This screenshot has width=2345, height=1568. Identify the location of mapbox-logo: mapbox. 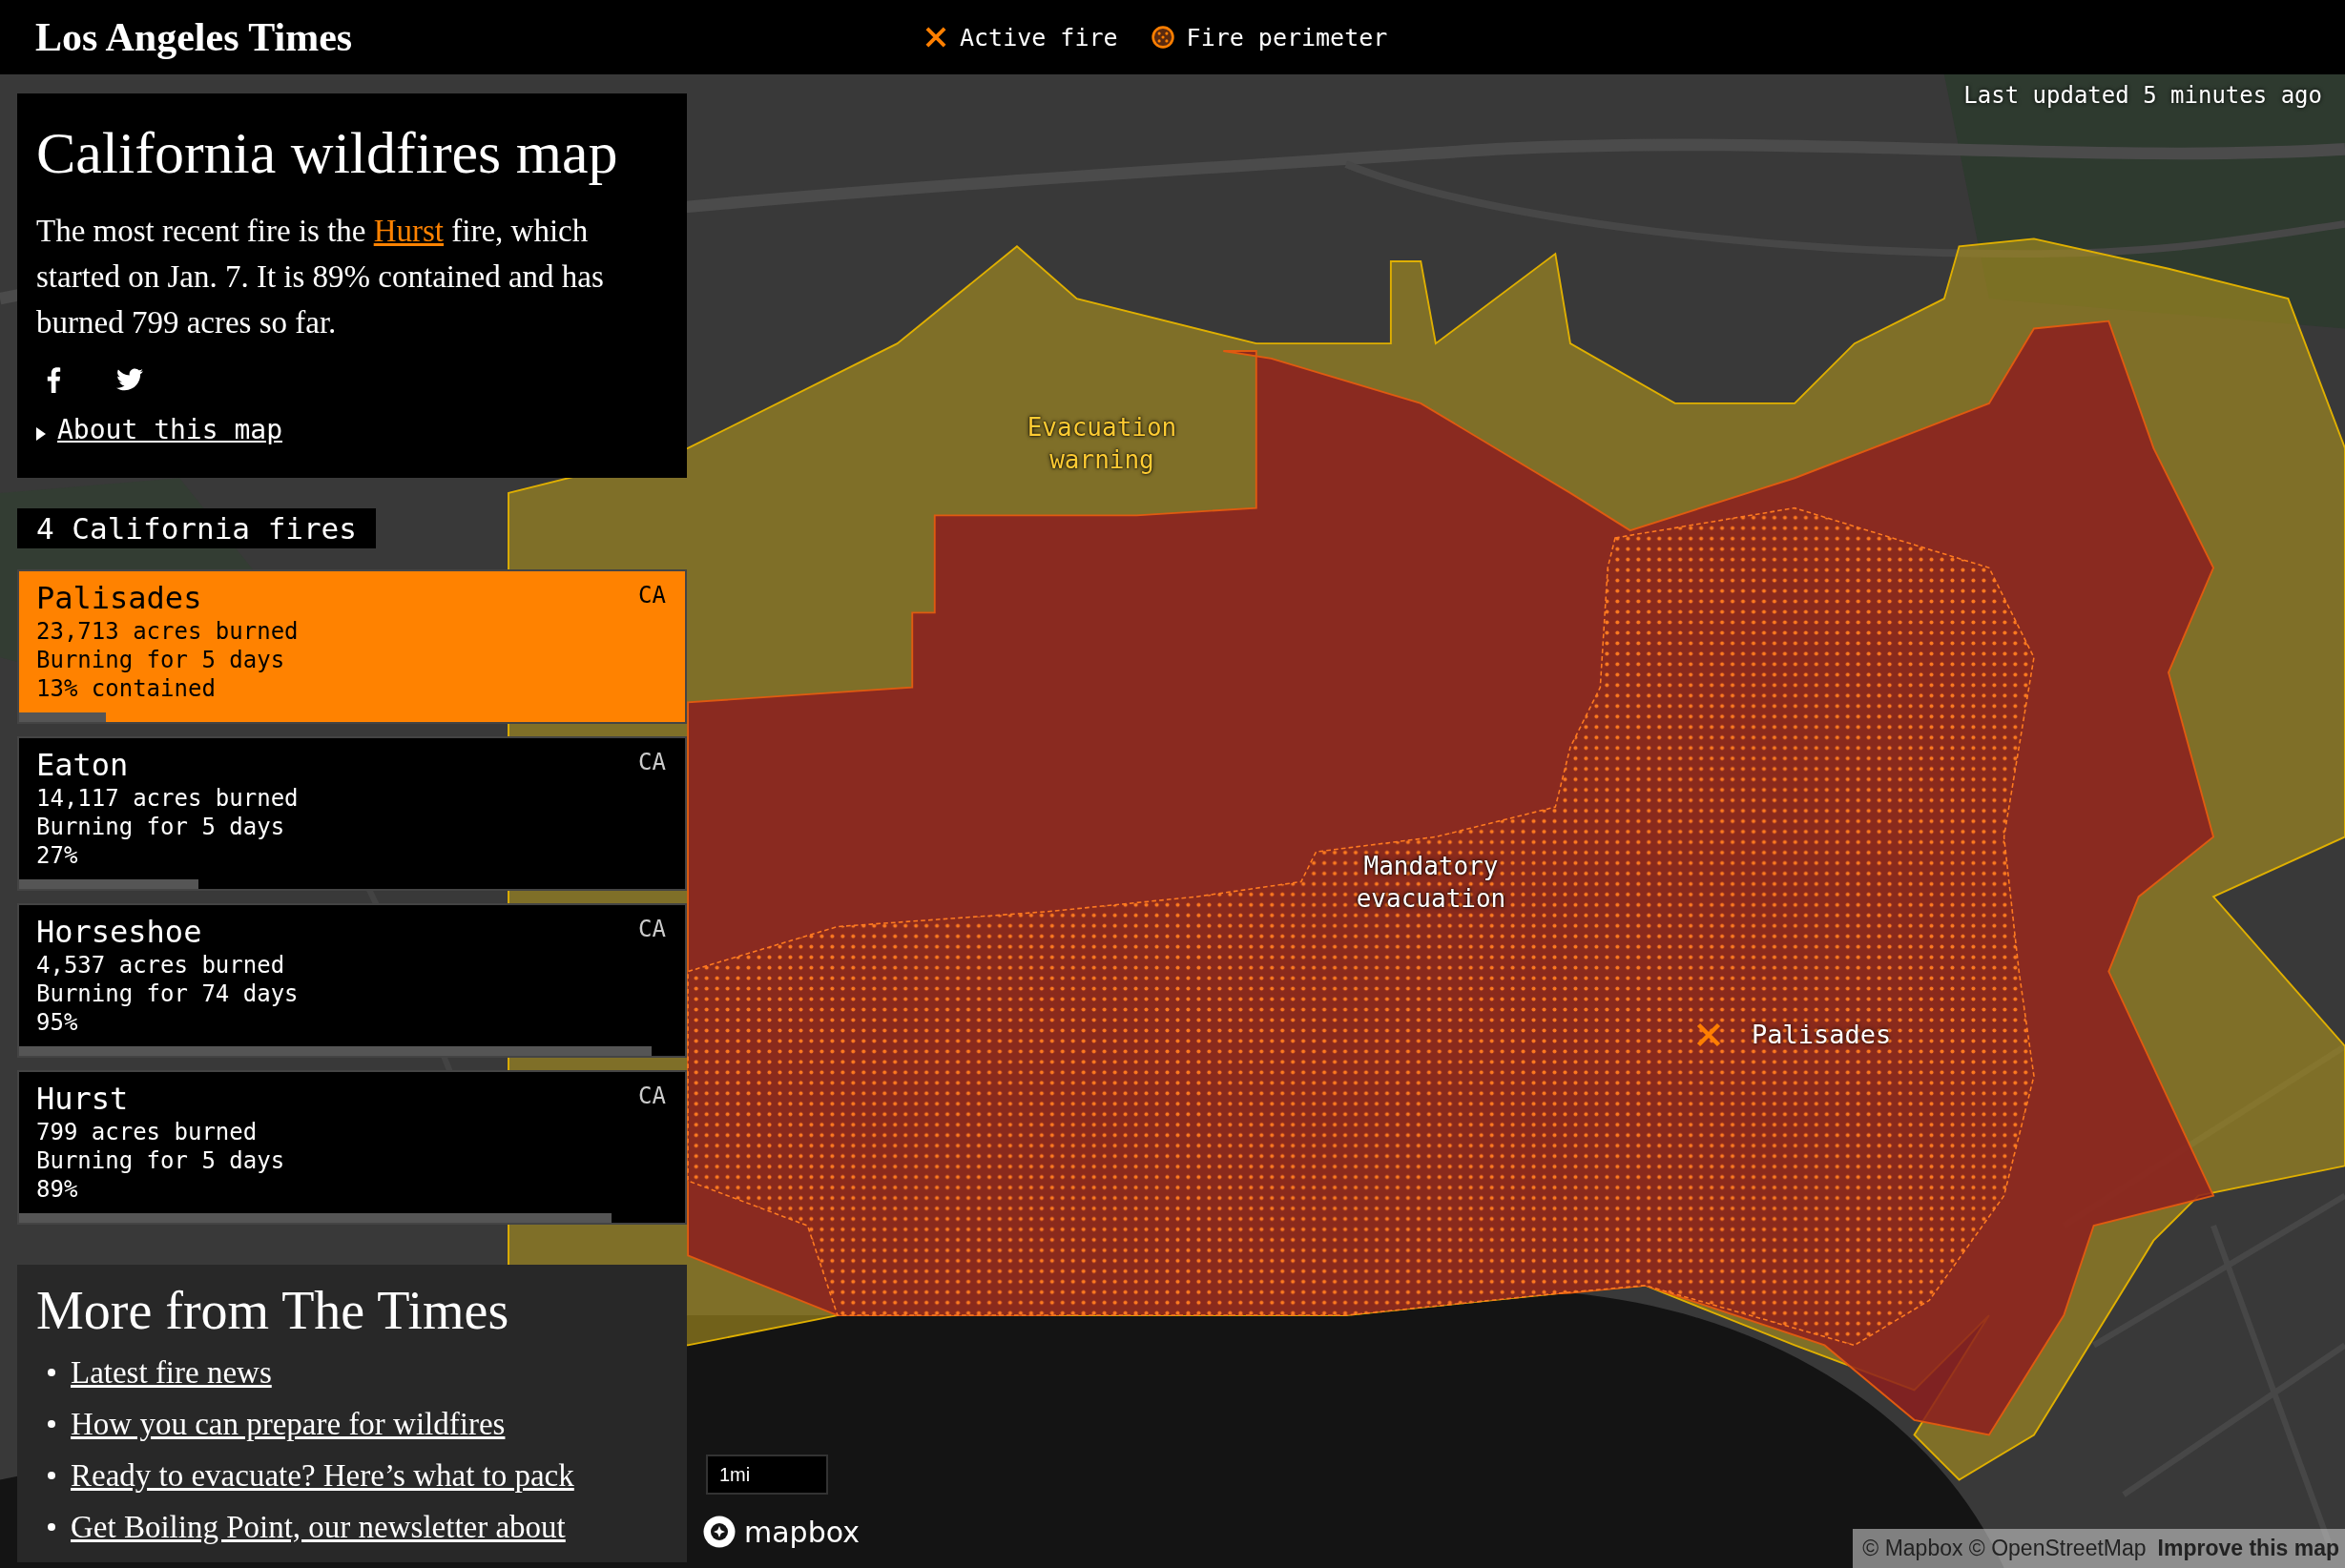
(802, 1532).